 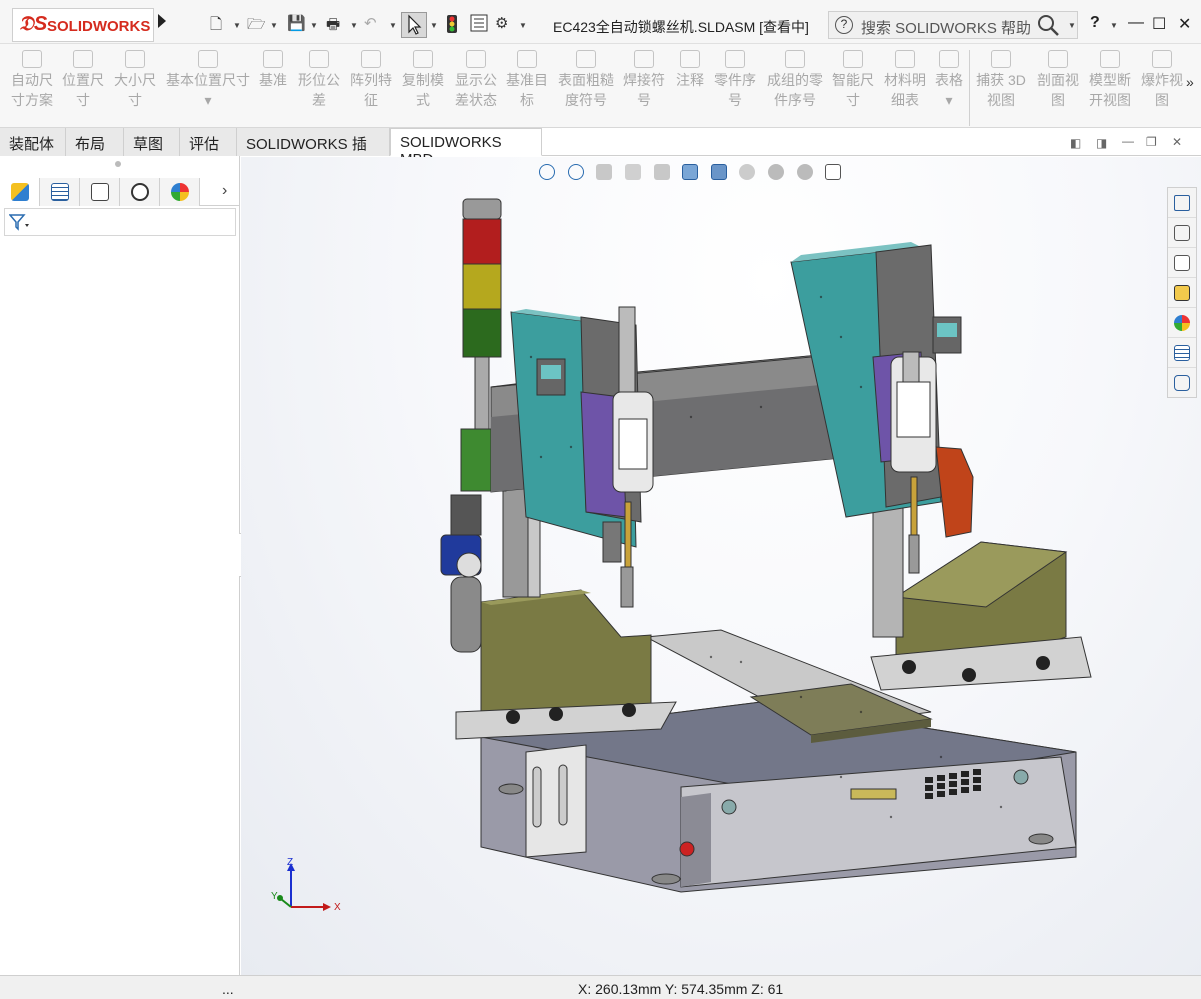 What do you see at coordinates (1128, 141) in the screenshot?
I see `doc-minimize-icon: —` at bounding box center [1128, 141].